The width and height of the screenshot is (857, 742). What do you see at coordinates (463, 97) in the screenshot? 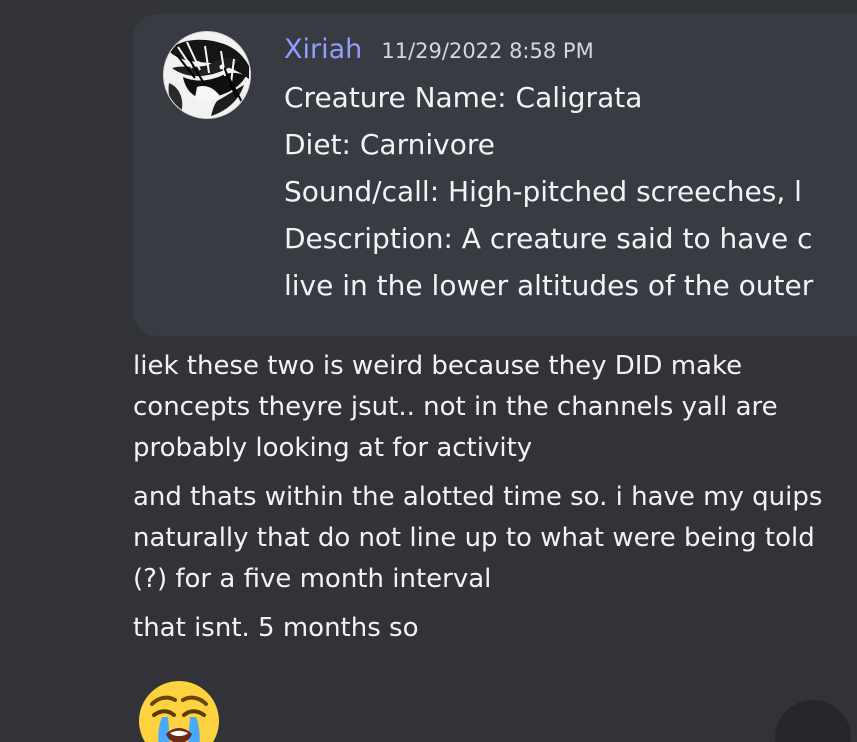
I see `embed-line-creature-name: Creature Name: Caligrata` at bounding box center [463, 97].